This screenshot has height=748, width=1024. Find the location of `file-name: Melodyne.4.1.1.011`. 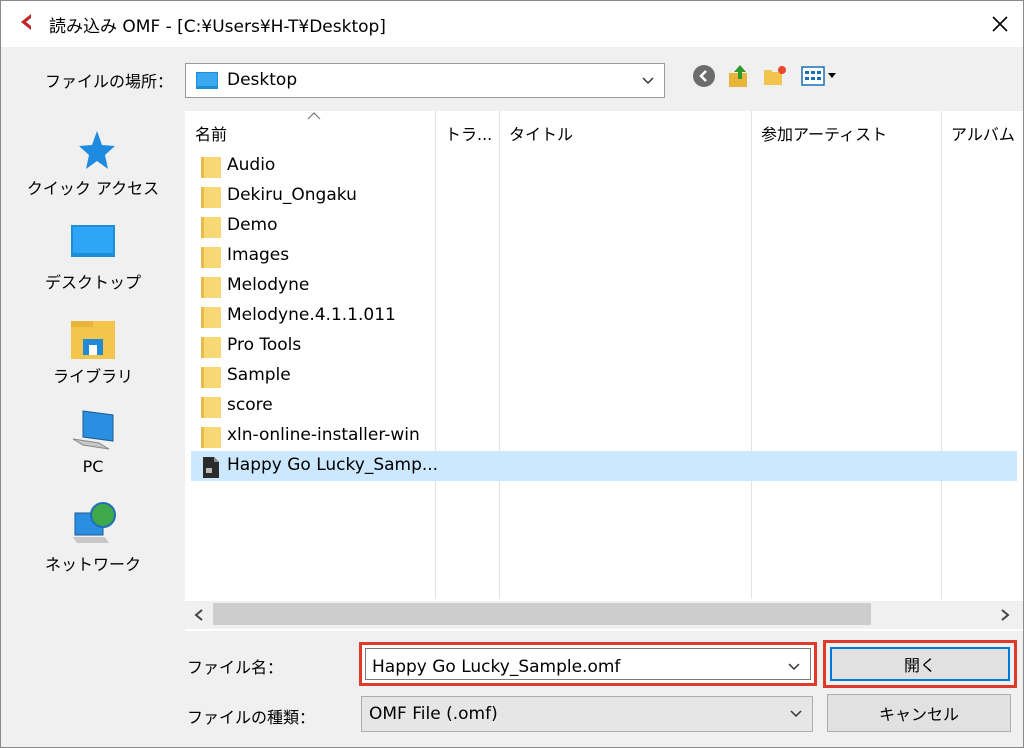

file-name: Melodyne.4.1.1.011 is located at coordinates (311, 315).